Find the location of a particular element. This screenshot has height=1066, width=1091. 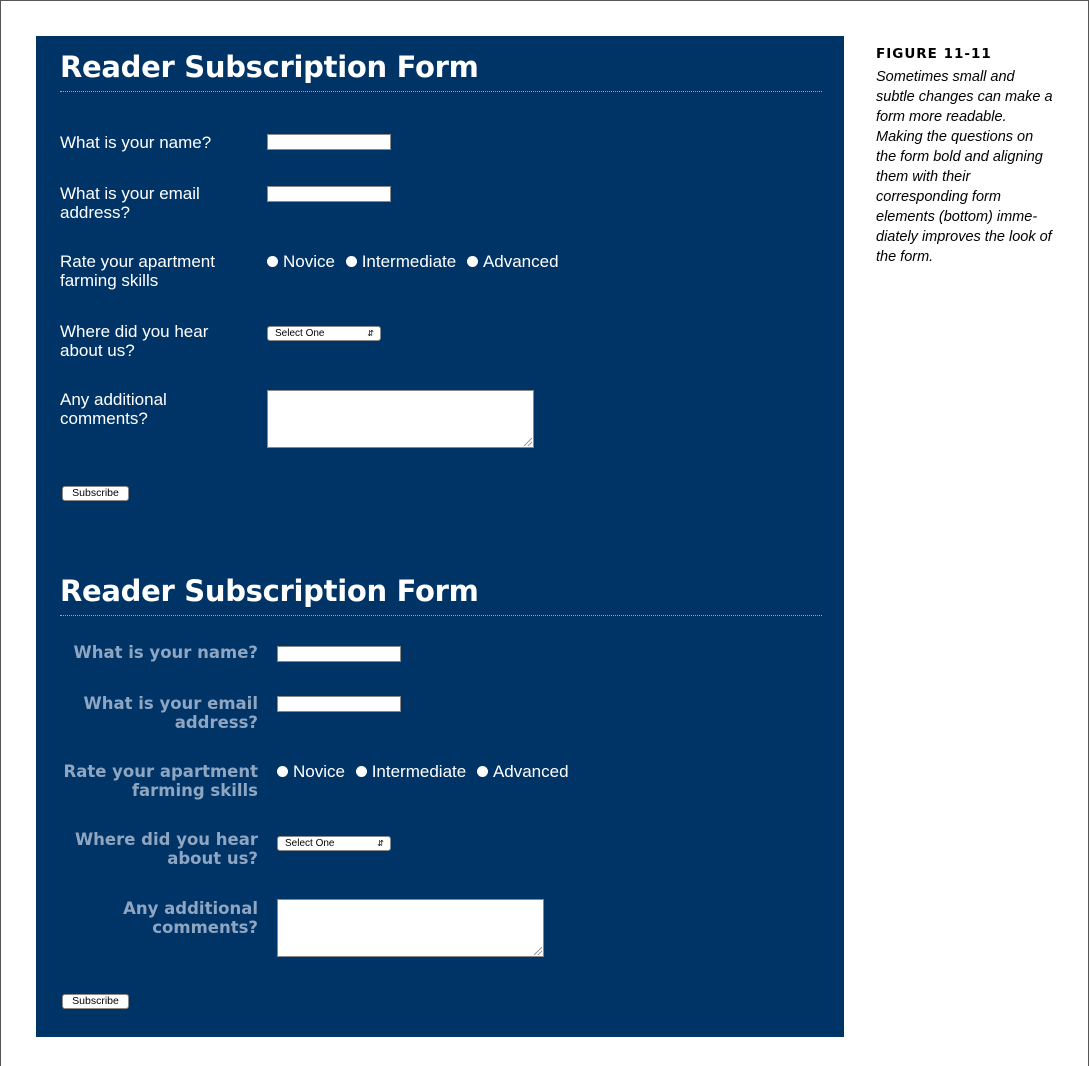

figure-label: FIGURE 11-11 is located at coordinates (934, 54).